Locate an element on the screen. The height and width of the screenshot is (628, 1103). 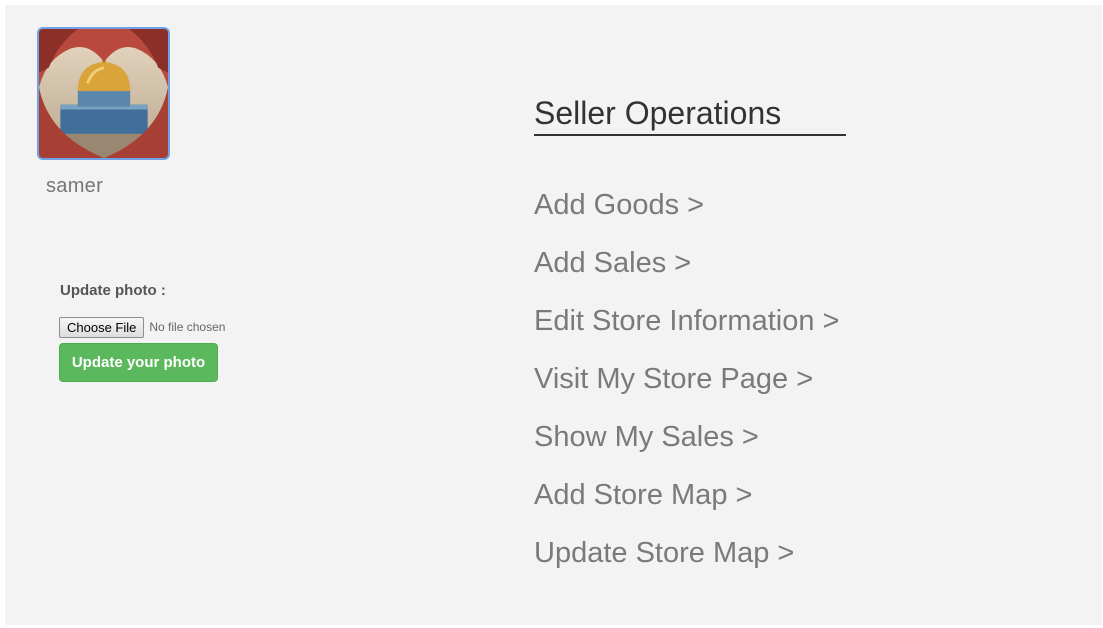
update-photo-button: Update your photo is located at coordinates (138, 362).